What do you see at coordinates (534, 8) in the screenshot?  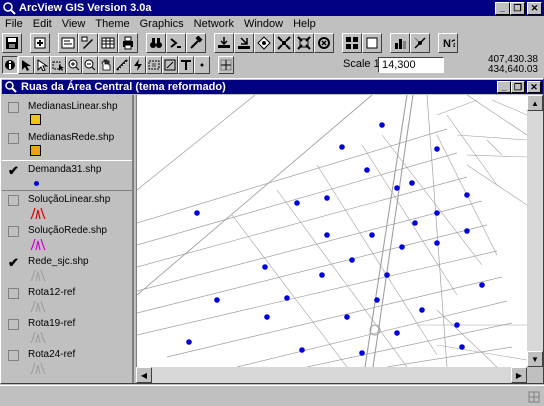 I see `close-button: ✕` at bounding box center [534, 8].